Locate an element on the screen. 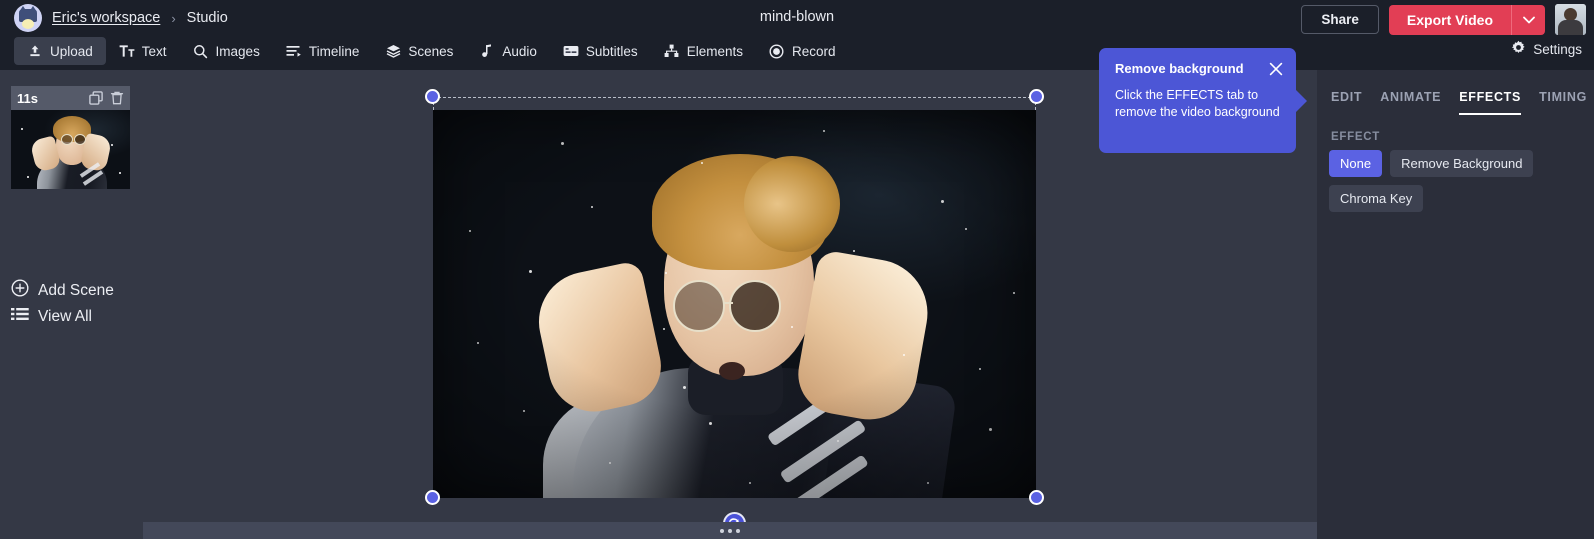  chevron-down-icon is located at coordinates (1528, 19).